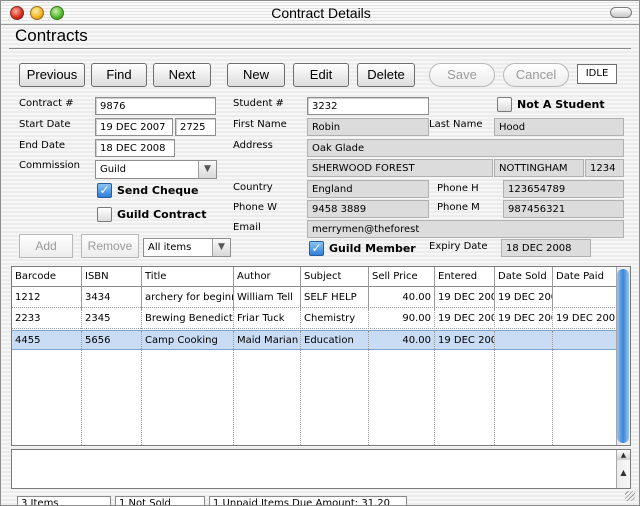  What do you see at coordinates (402, 277) in the screenshot?
I see `column-header-sell-price: Sell Price` at bounding box center [402, 277].